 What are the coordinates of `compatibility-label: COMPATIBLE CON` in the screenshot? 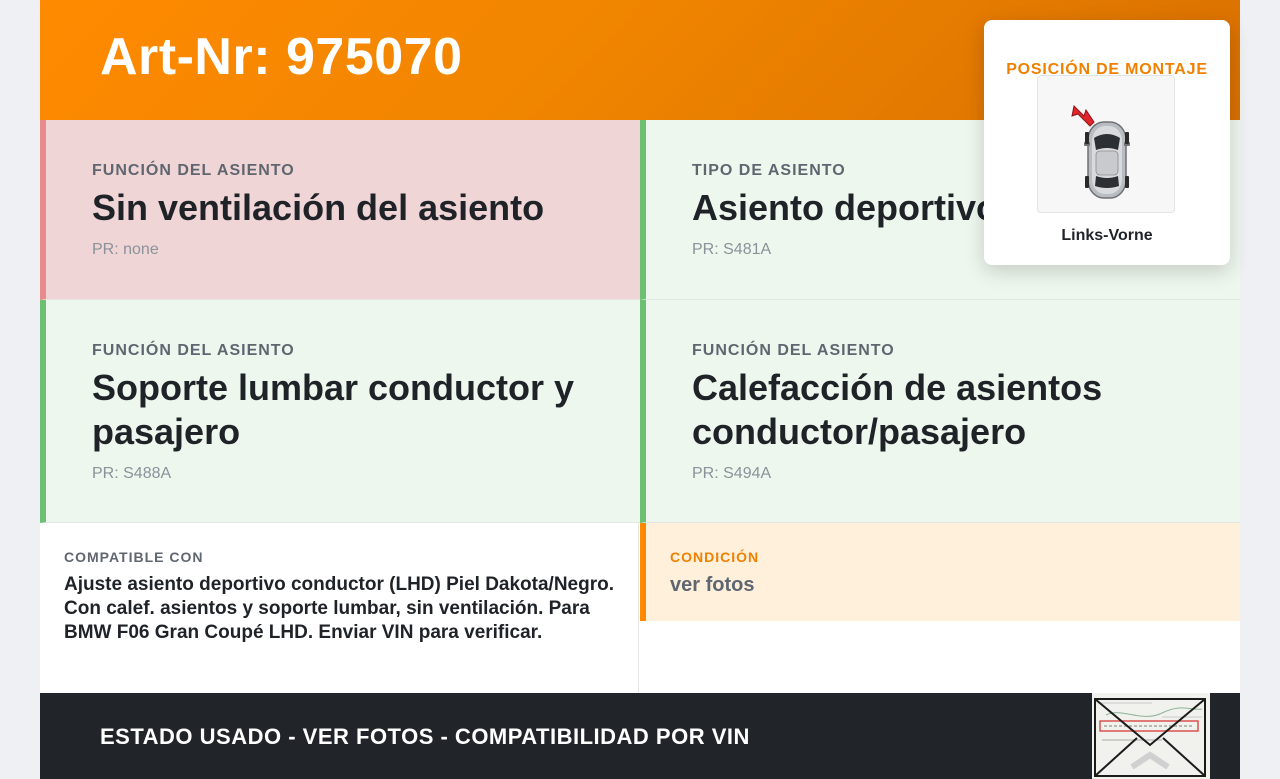 It's located at (134, 557).